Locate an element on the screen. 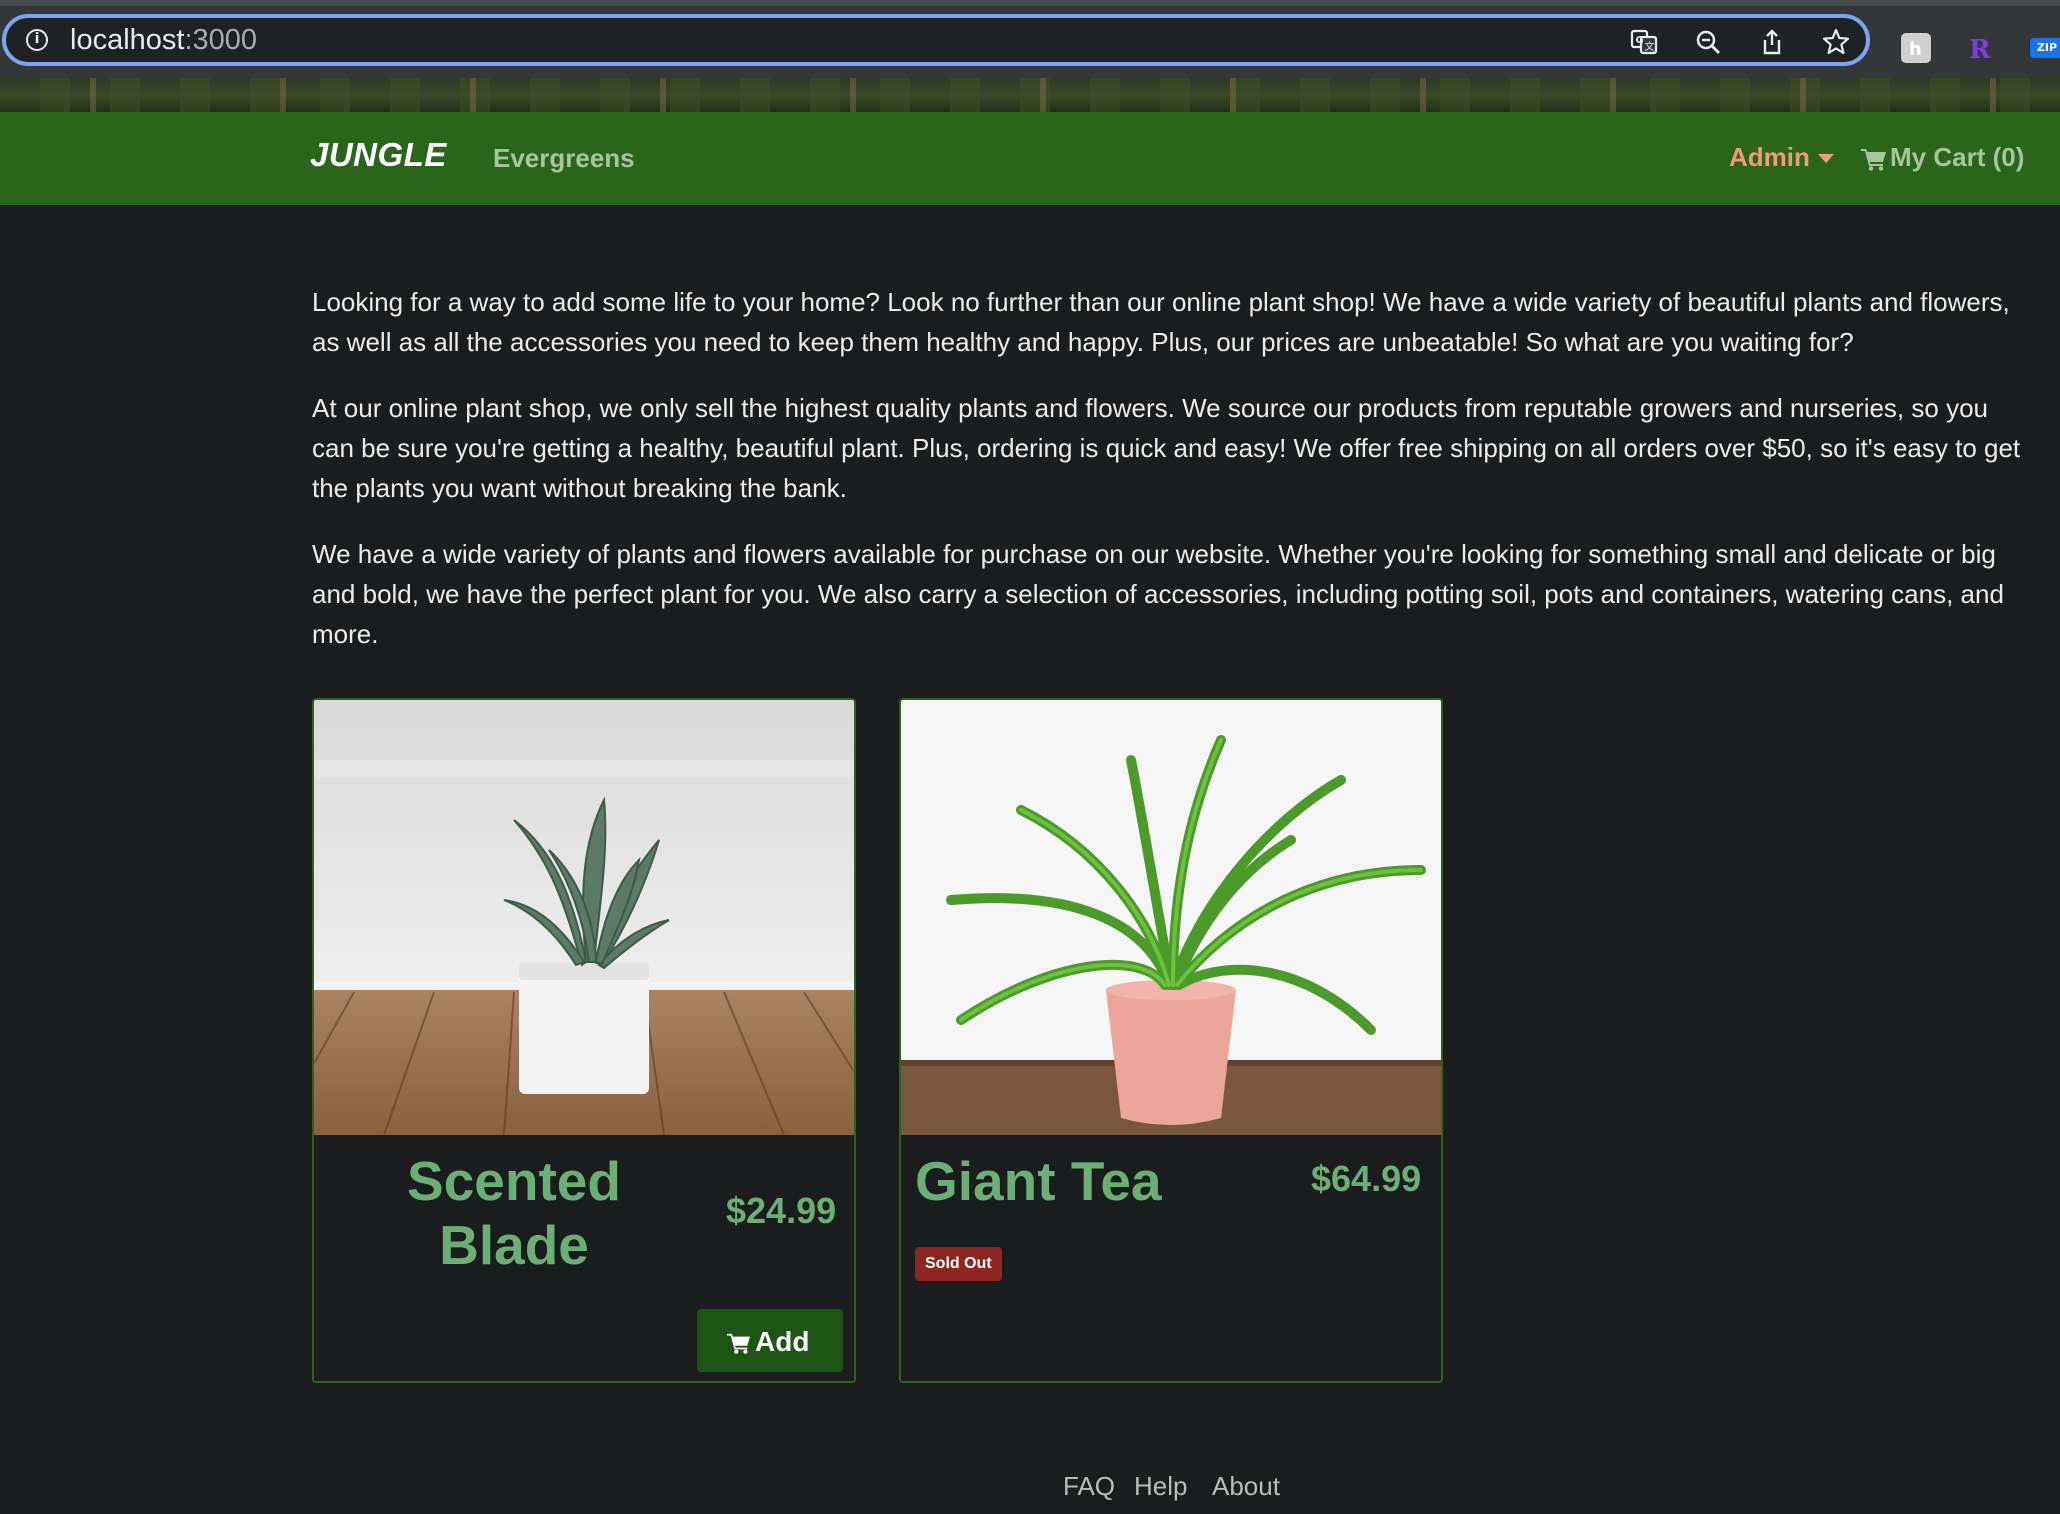 Image resolution: width=2060 pixels, height=1514 pixels. product-card: Scented Blade $24.99 Add is located at coordinates (584, 1040).